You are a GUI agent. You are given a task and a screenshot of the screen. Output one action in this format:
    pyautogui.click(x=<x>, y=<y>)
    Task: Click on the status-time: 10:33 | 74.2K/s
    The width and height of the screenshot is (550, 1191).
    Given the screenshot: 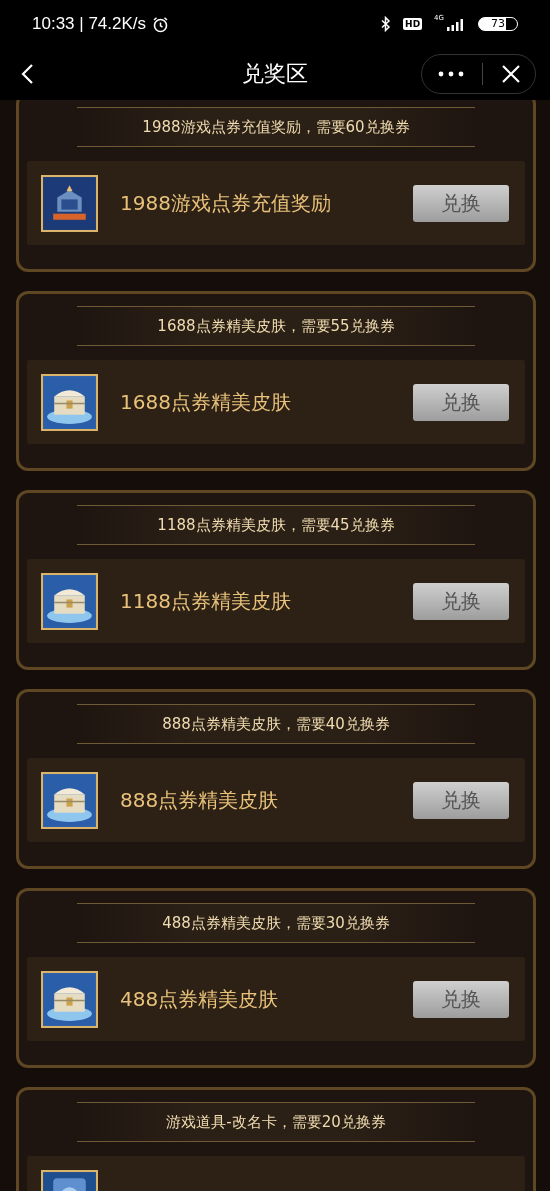 What is the action you would take?
    pyautogui.click(x=89, y=24)
    